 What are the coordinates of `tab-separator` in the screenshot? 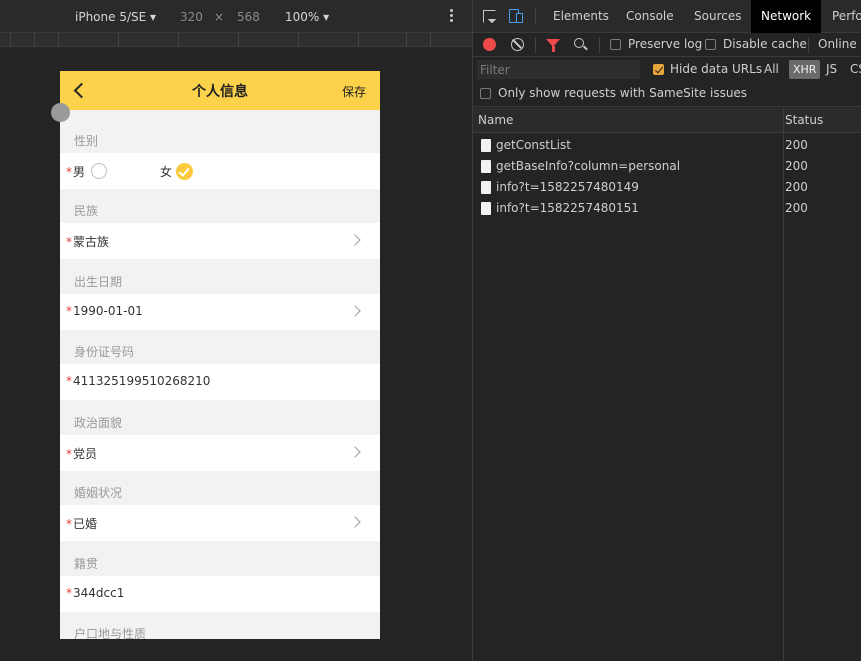 It's located at (535, 16).